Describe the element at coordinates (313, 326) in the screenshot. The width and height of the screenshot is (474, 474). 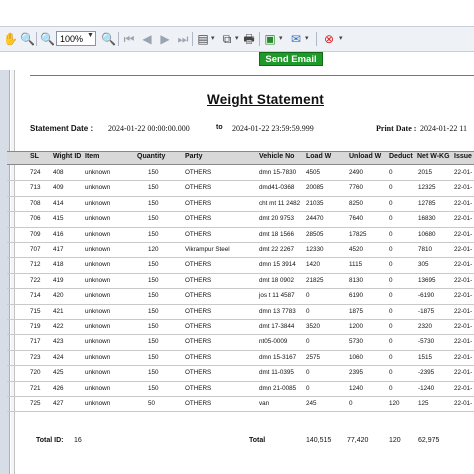
I see `cell-load: 3520` at that location.